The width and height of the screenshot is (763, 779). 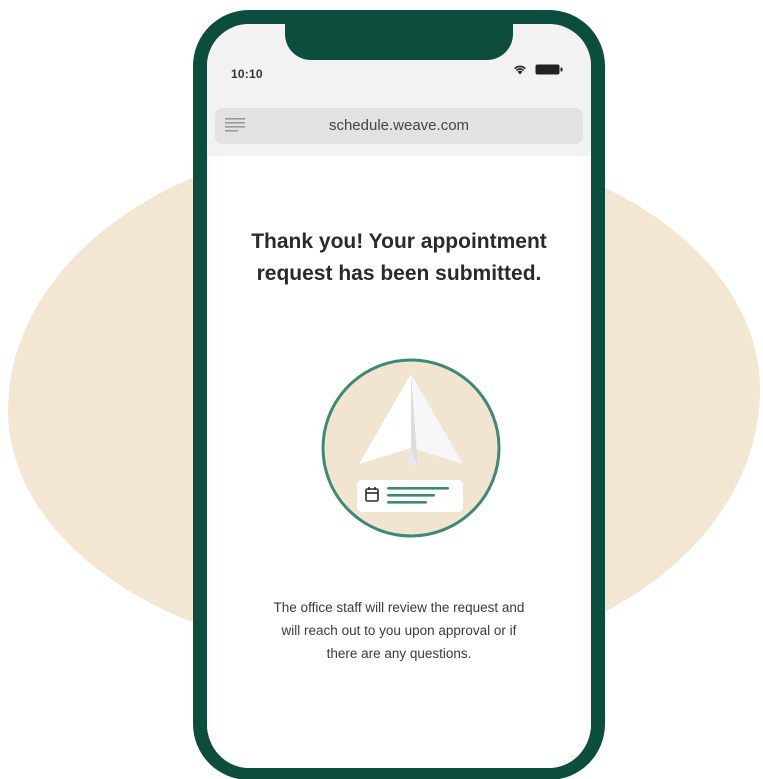 What do you see at coordinates (399, 42) in the screenshot?
I see `phone-notch` at bounding box center [399, 42].